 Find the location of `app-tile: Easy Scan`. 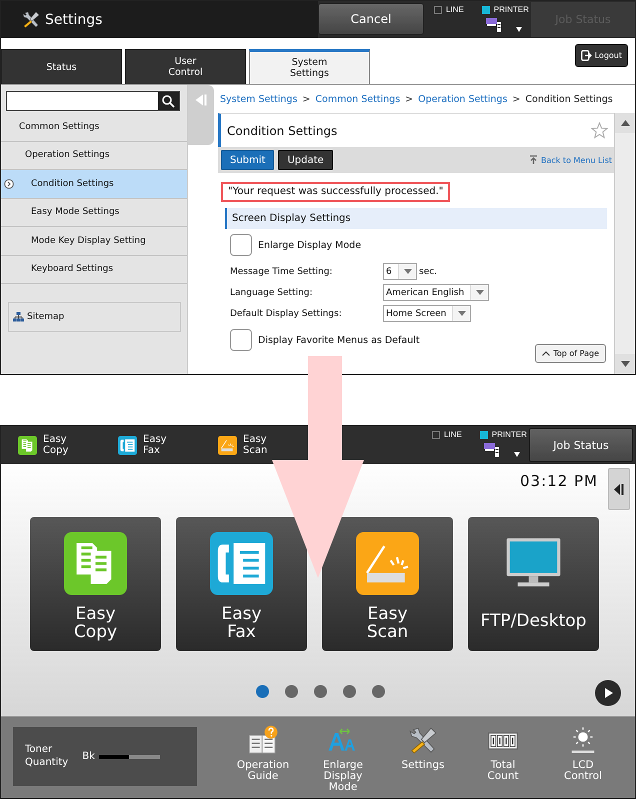

app-tile: Easy Scan is located at coordinates (387, 584).